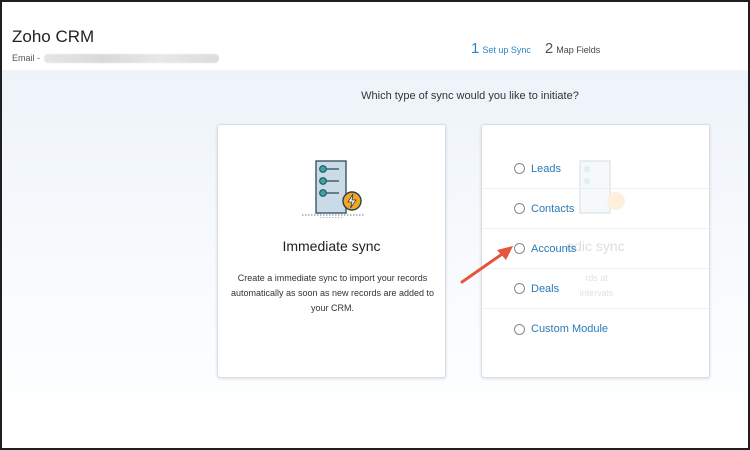 Image resolution: width=750 pixels, height=450 pixels. I want to click on immediate-sync-illustration-icon, so click(333, 189).